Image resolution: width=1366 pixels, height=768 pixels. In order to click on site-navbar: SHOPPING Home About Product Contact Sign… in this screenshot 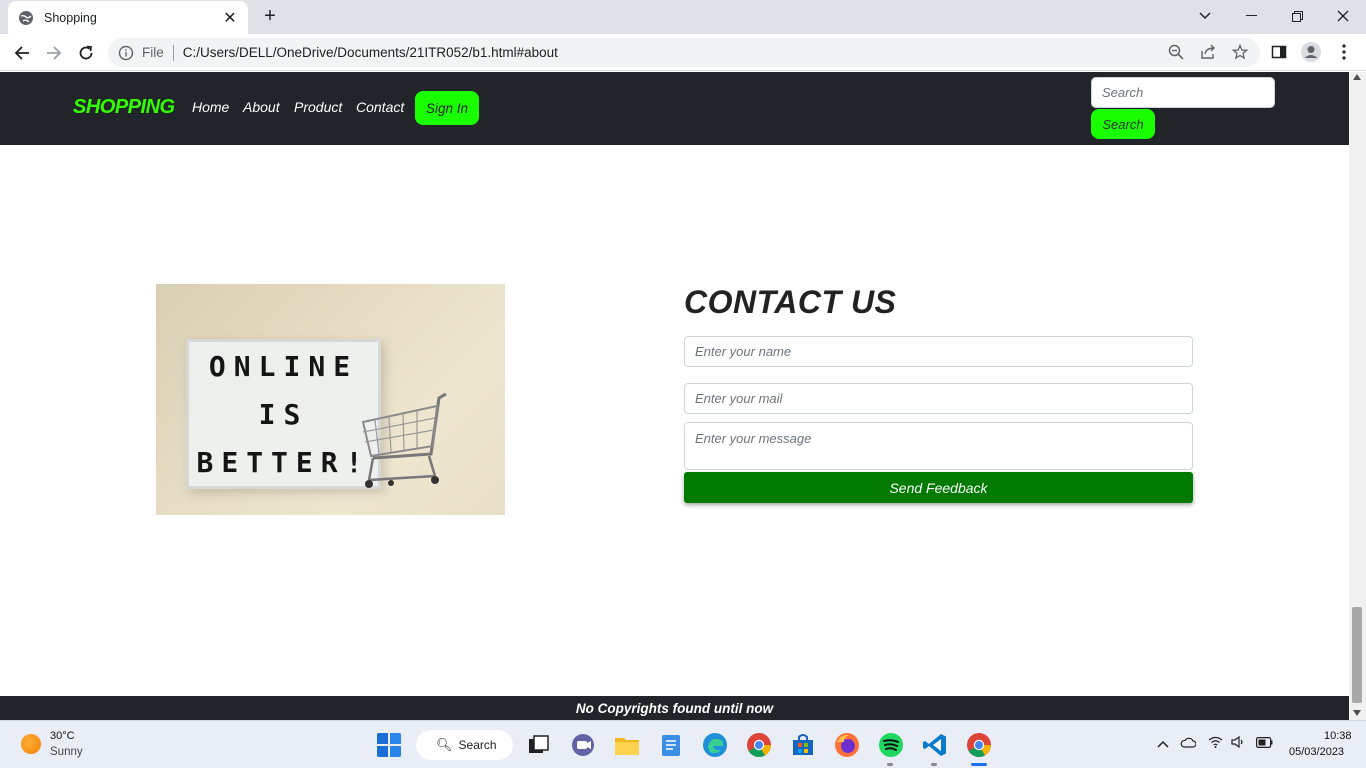, I will do `click(674, 108)`.